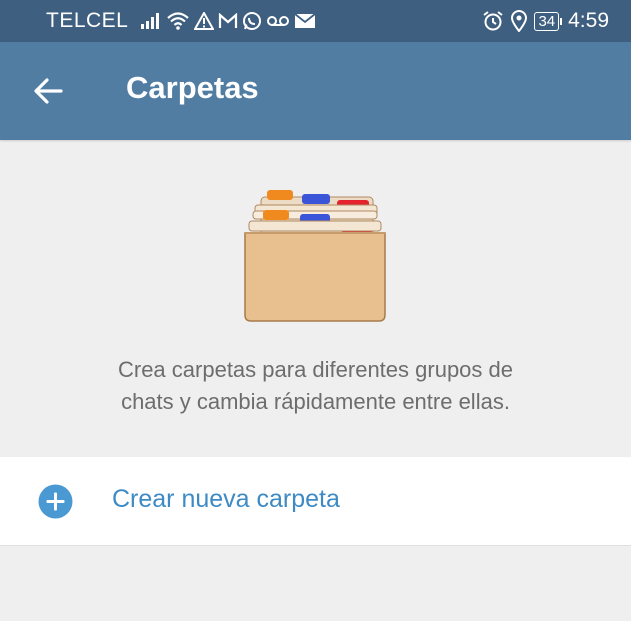 The height and width of the screenshot is (621, 631). What do you see at coordinates (204, 21) in the screenshot?
I see `warning-icon` at bounding box center [204, 21].